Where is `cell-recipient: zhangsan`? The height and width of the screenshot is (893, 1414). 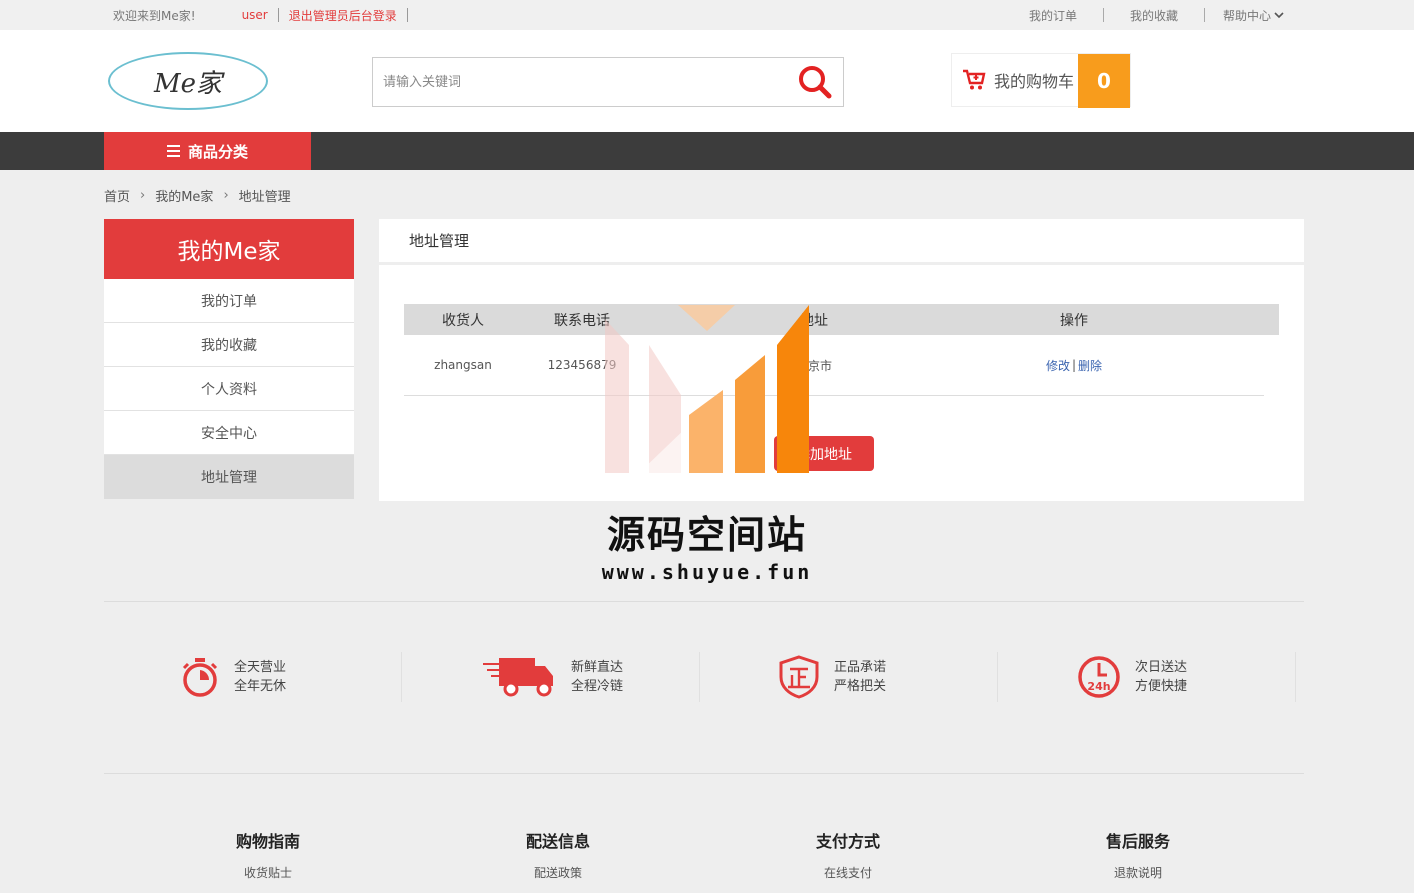
cell-recipient: zhangsan is located at coordinates (463, 365).